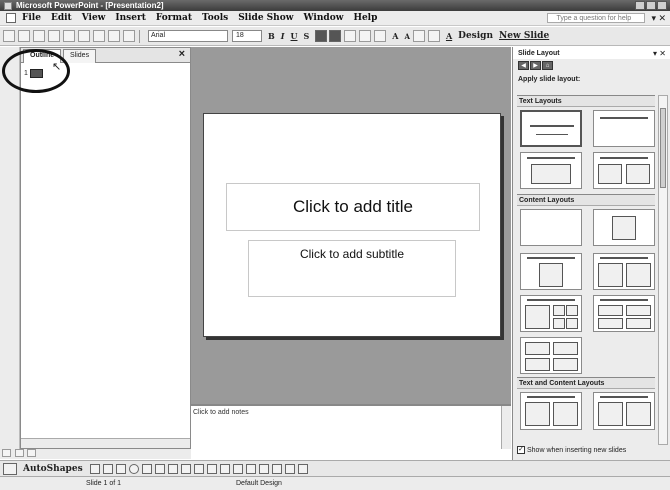 This screenshot has width=670, height=490. What do you see at coordinates (624, 313) in the screenshot?
I see `layout-title-four-content` at bounding box center [624, 313].